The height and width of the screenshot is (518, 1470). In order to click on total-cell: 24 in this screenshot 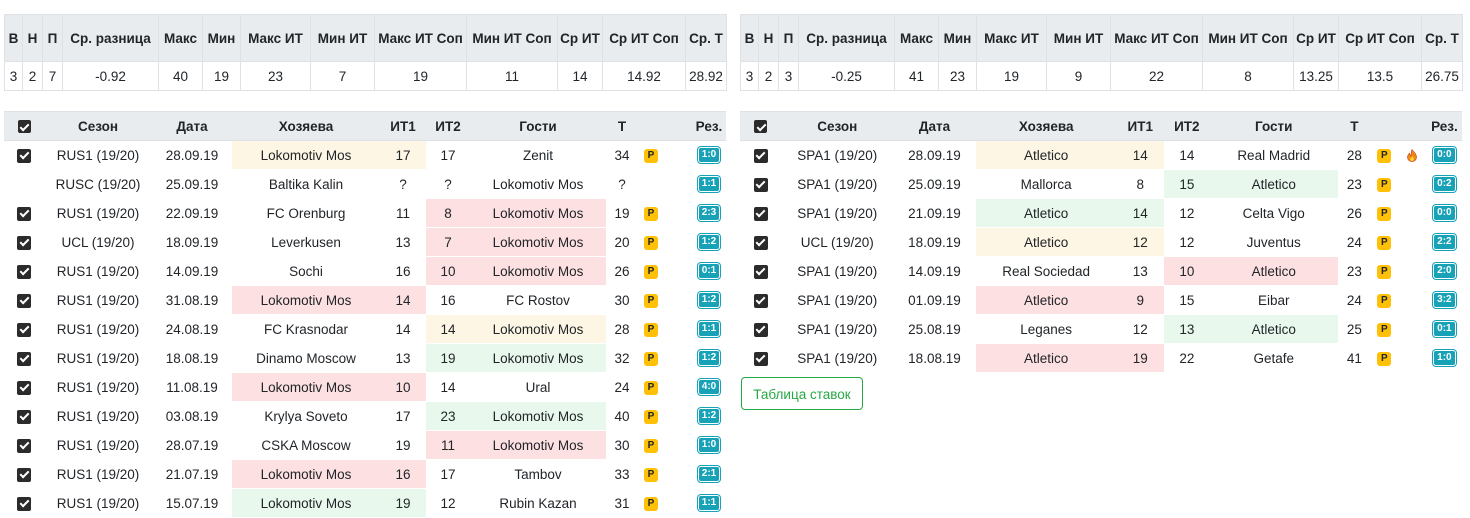, I will do `click(1354, 300)`.